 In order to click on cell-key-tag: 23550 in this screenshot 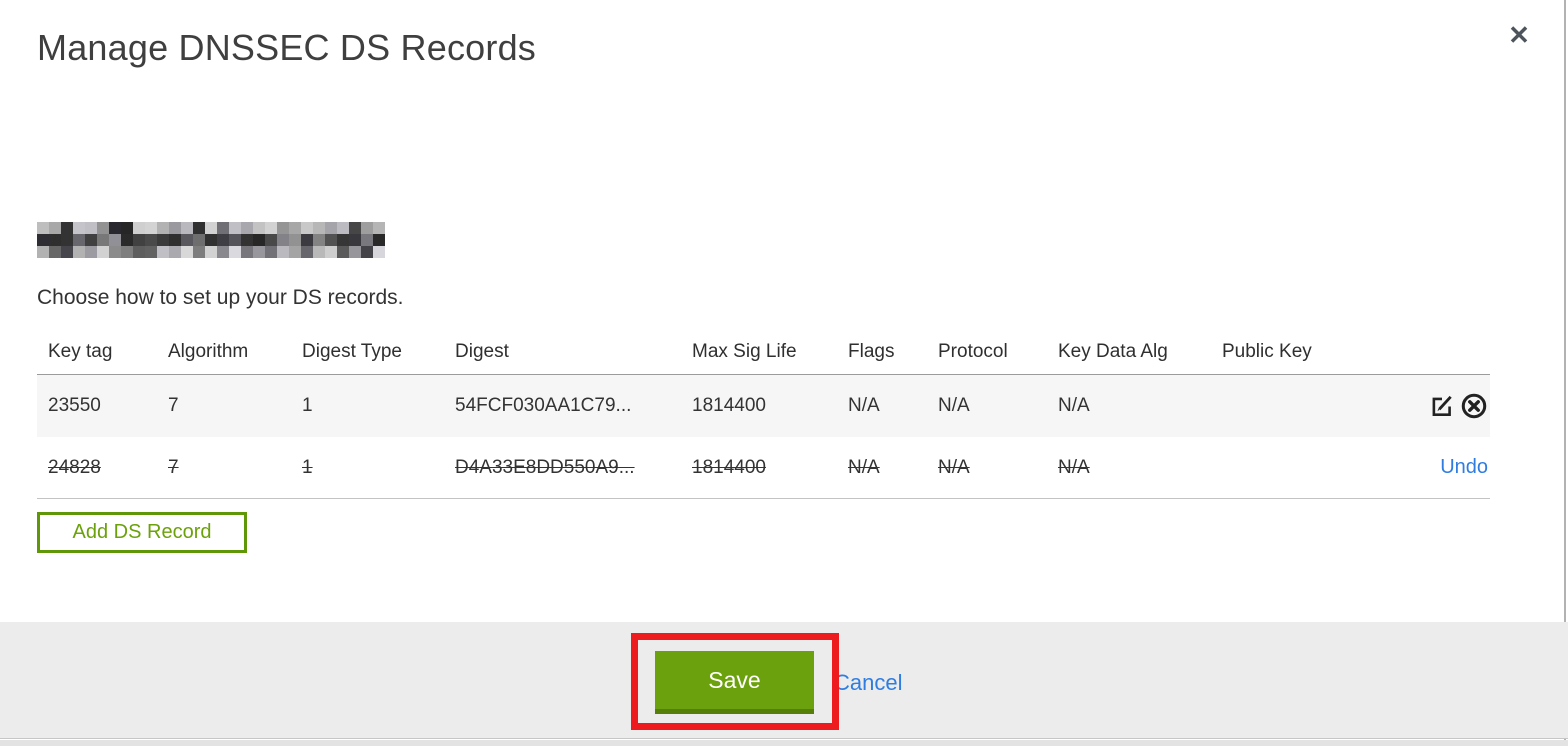, I will do `click(74, 405)`.